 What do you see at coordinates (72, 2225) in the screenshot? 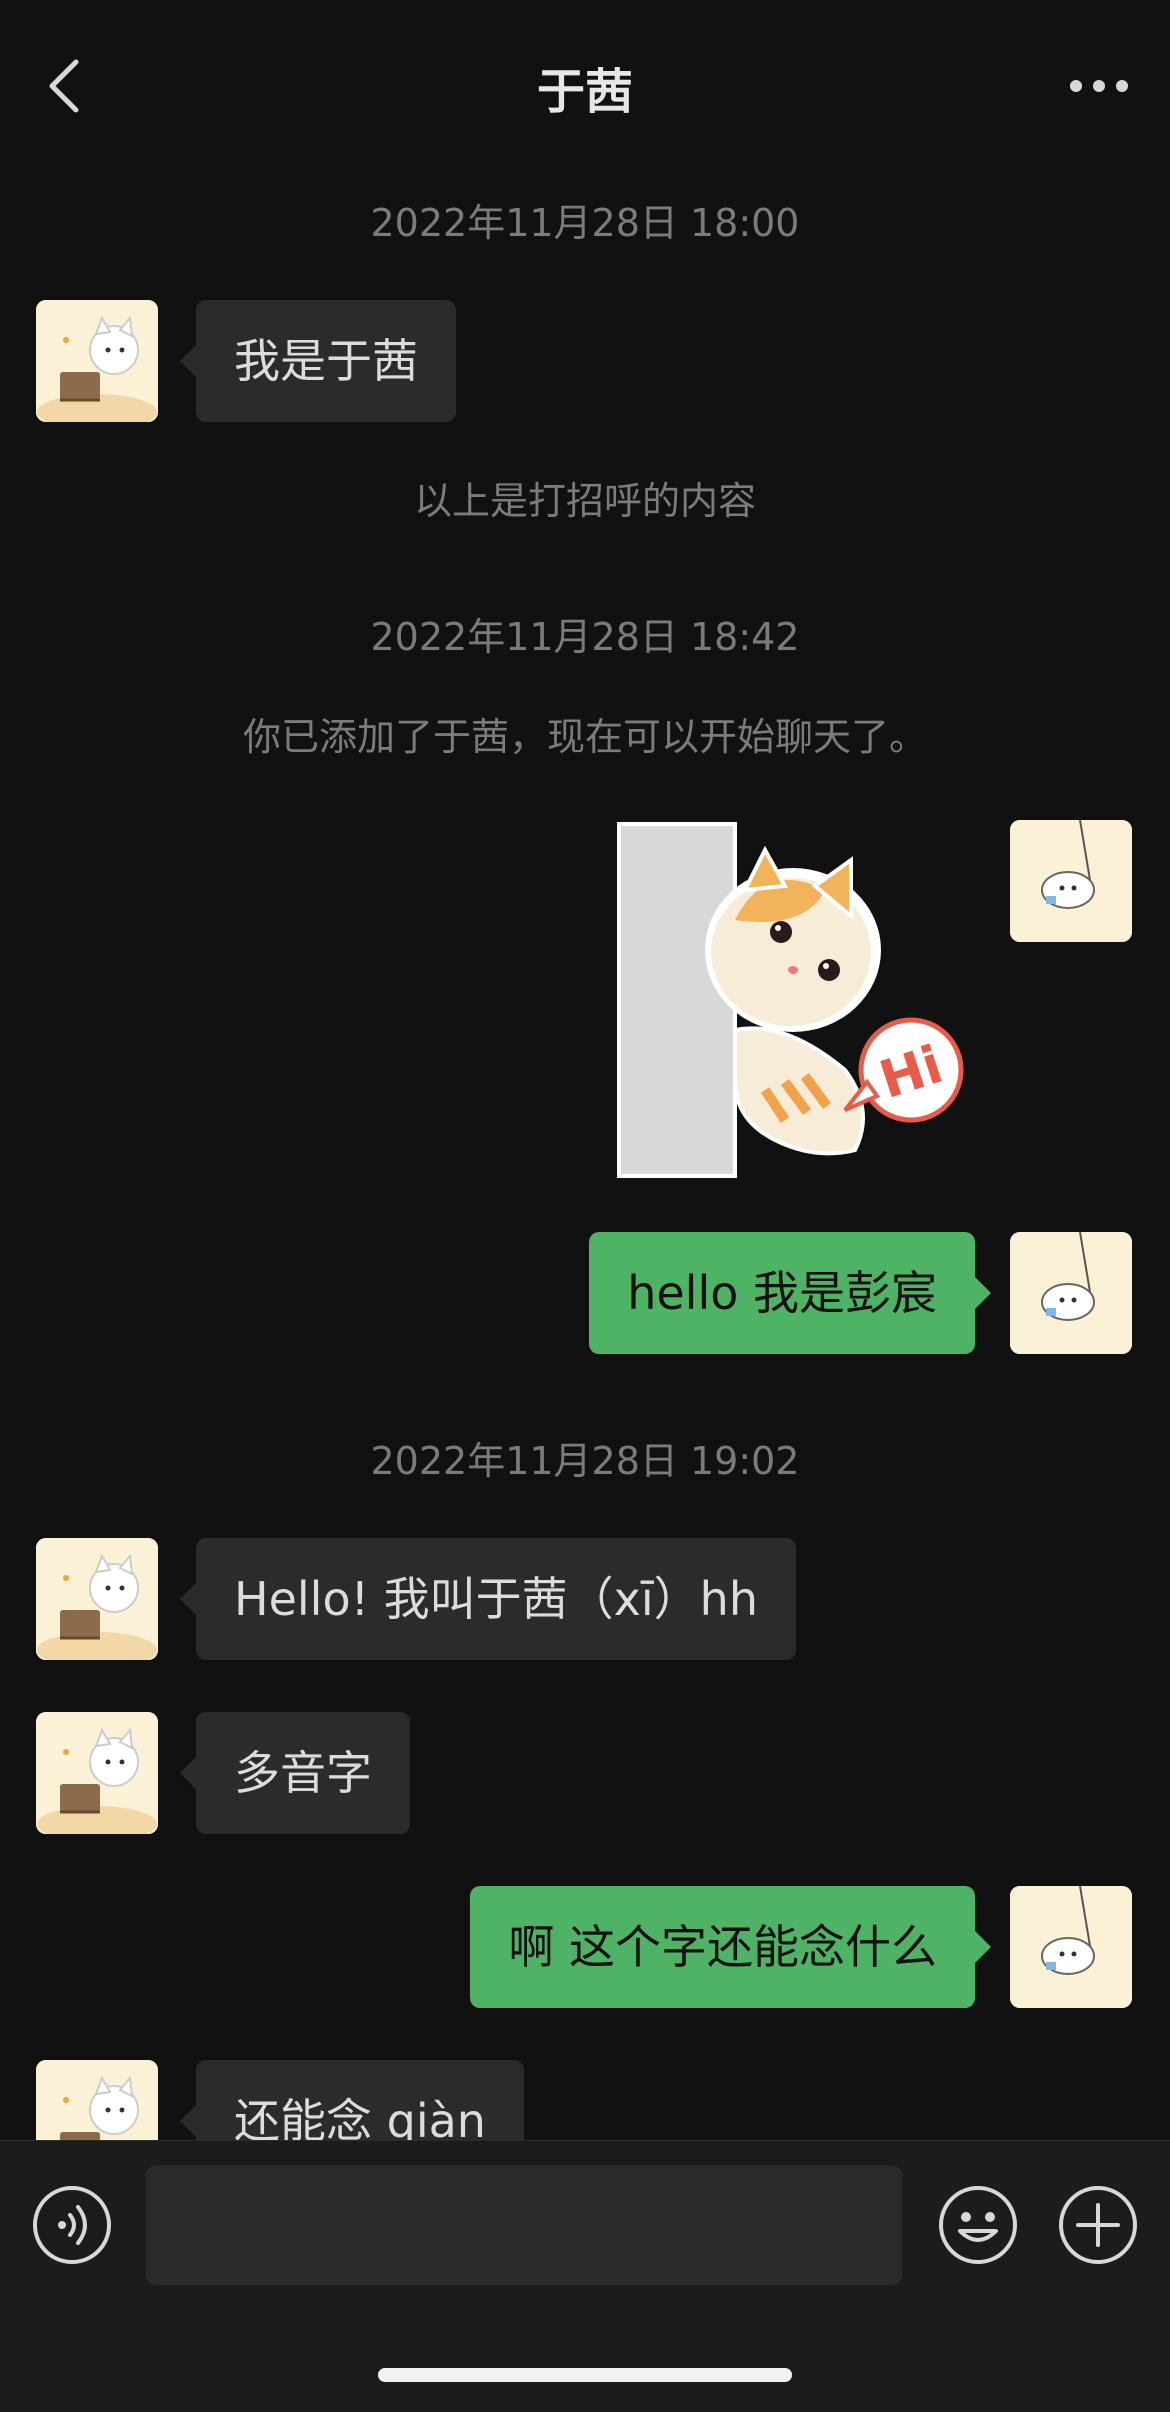
I see `voice-icon` at bounding box center [72, 2225].